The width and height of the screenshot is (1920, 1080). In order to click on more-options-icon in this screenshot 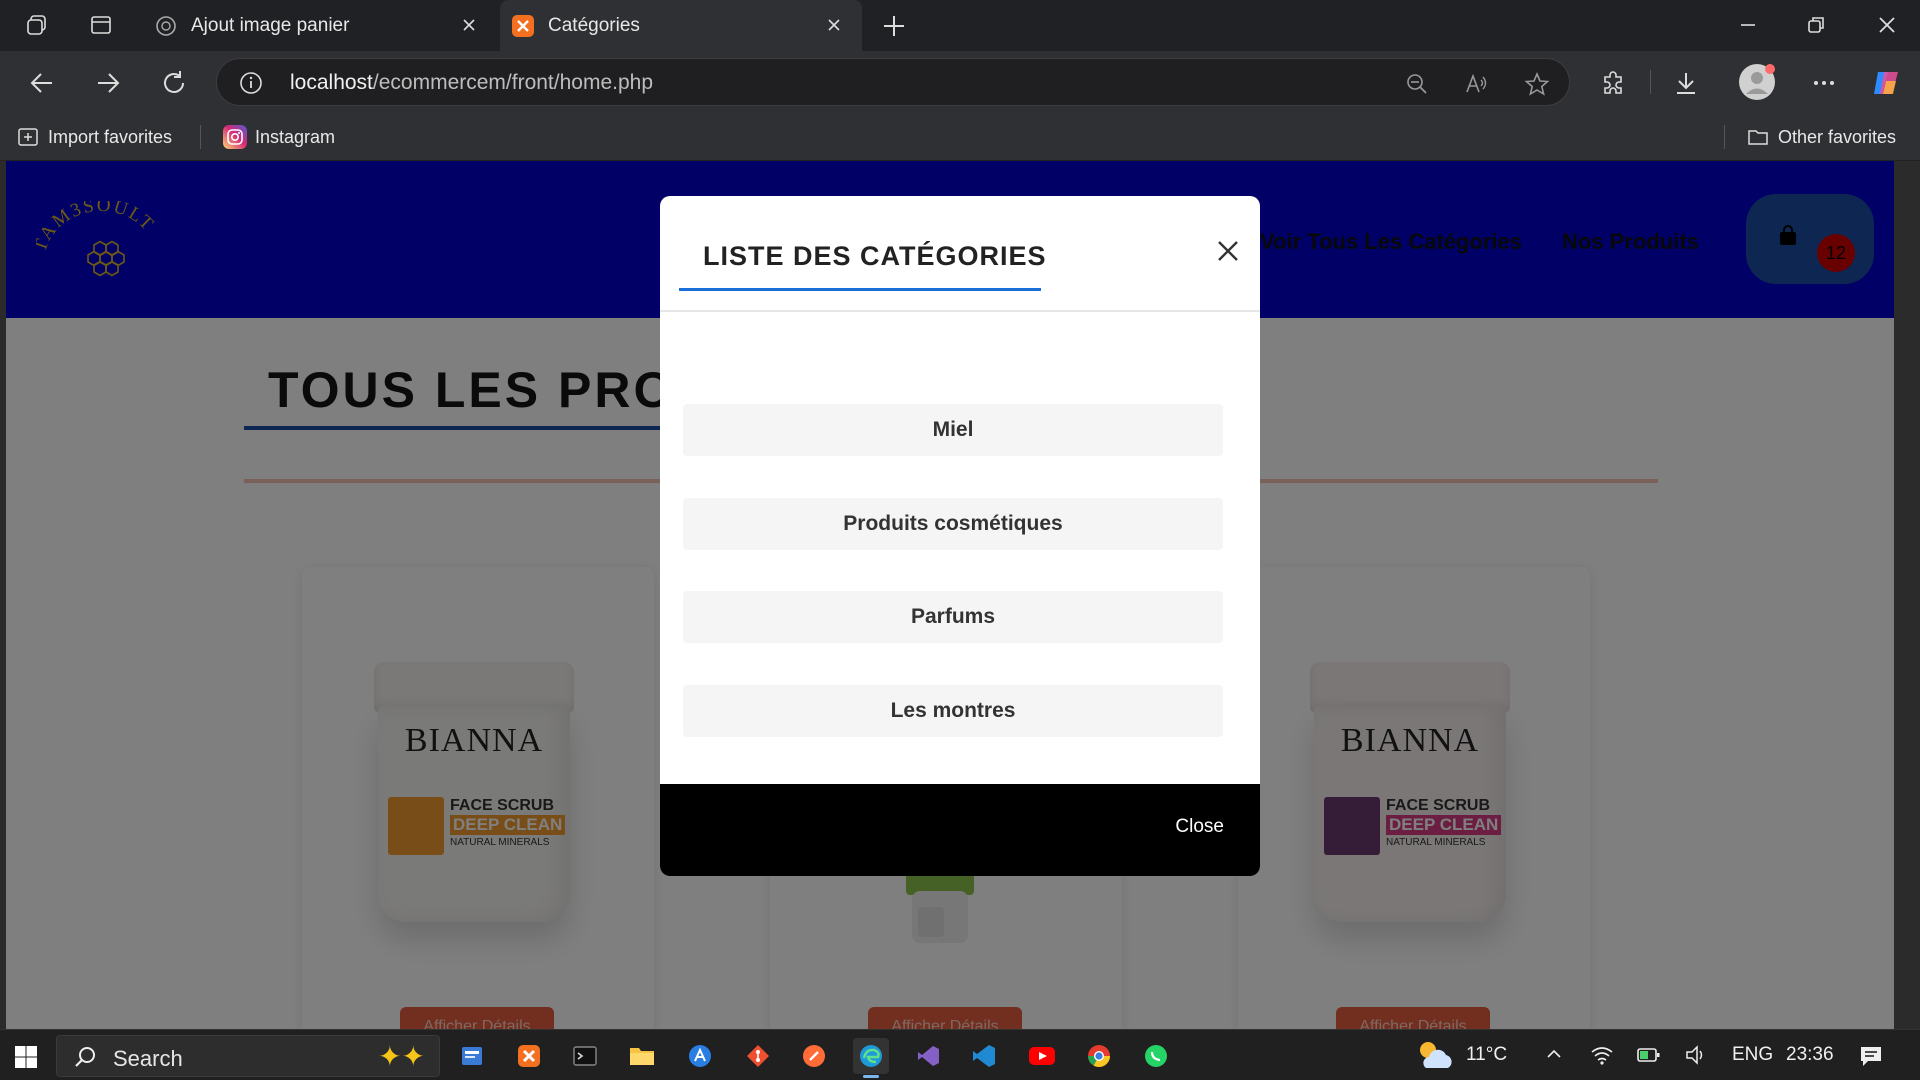, I will do `click(1824, 83)`.